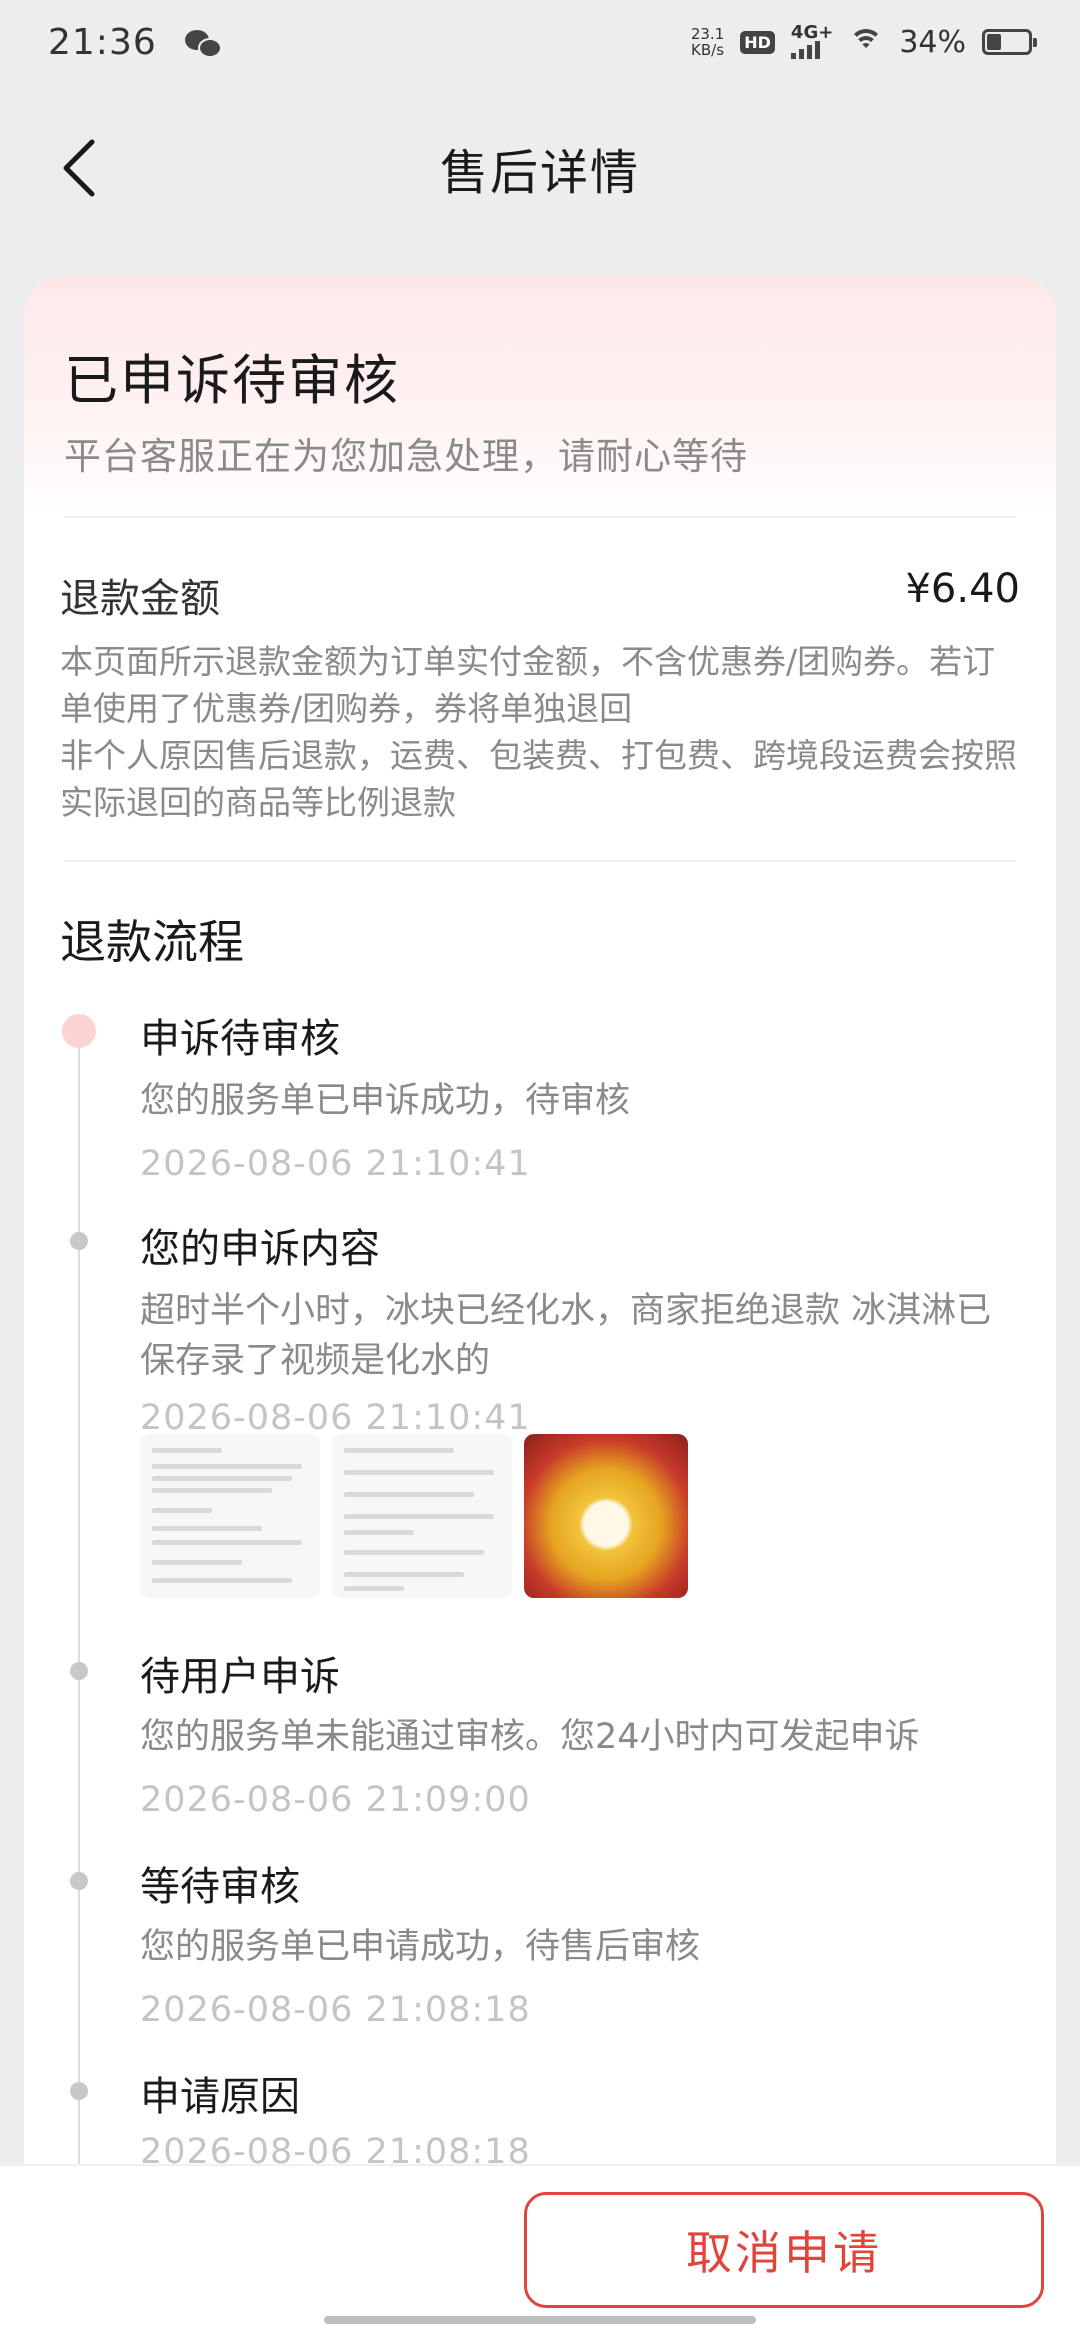  Describe the element at coordinates (994, 42) in the screenshot. I see `battery-fill` at that location.